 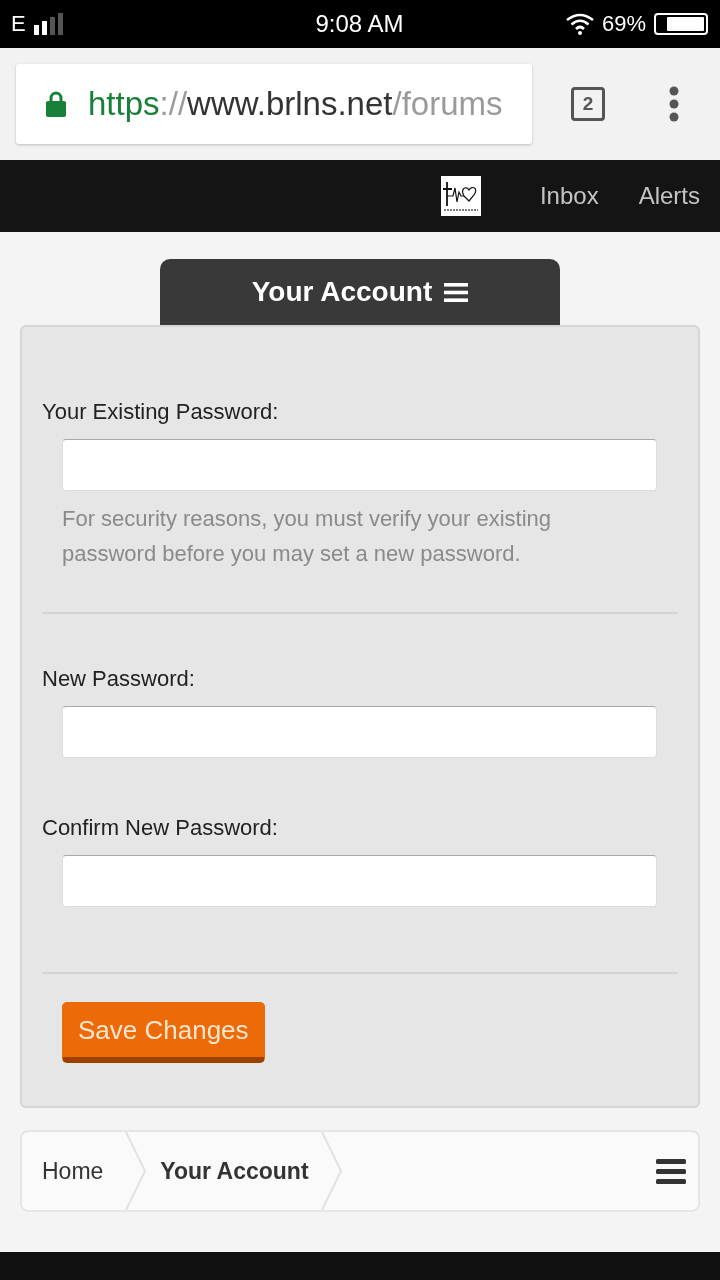 I want to click on wifi-icon, so click(x=579, y=24).